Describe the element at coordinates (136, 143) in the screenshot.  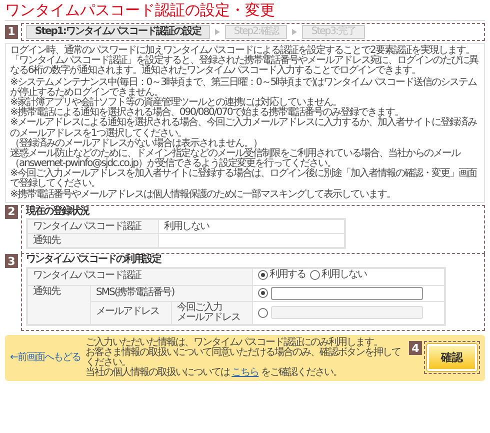
I see `note-text: （登録済みのメールアドレスがない場合は表示されません。）` at that location.